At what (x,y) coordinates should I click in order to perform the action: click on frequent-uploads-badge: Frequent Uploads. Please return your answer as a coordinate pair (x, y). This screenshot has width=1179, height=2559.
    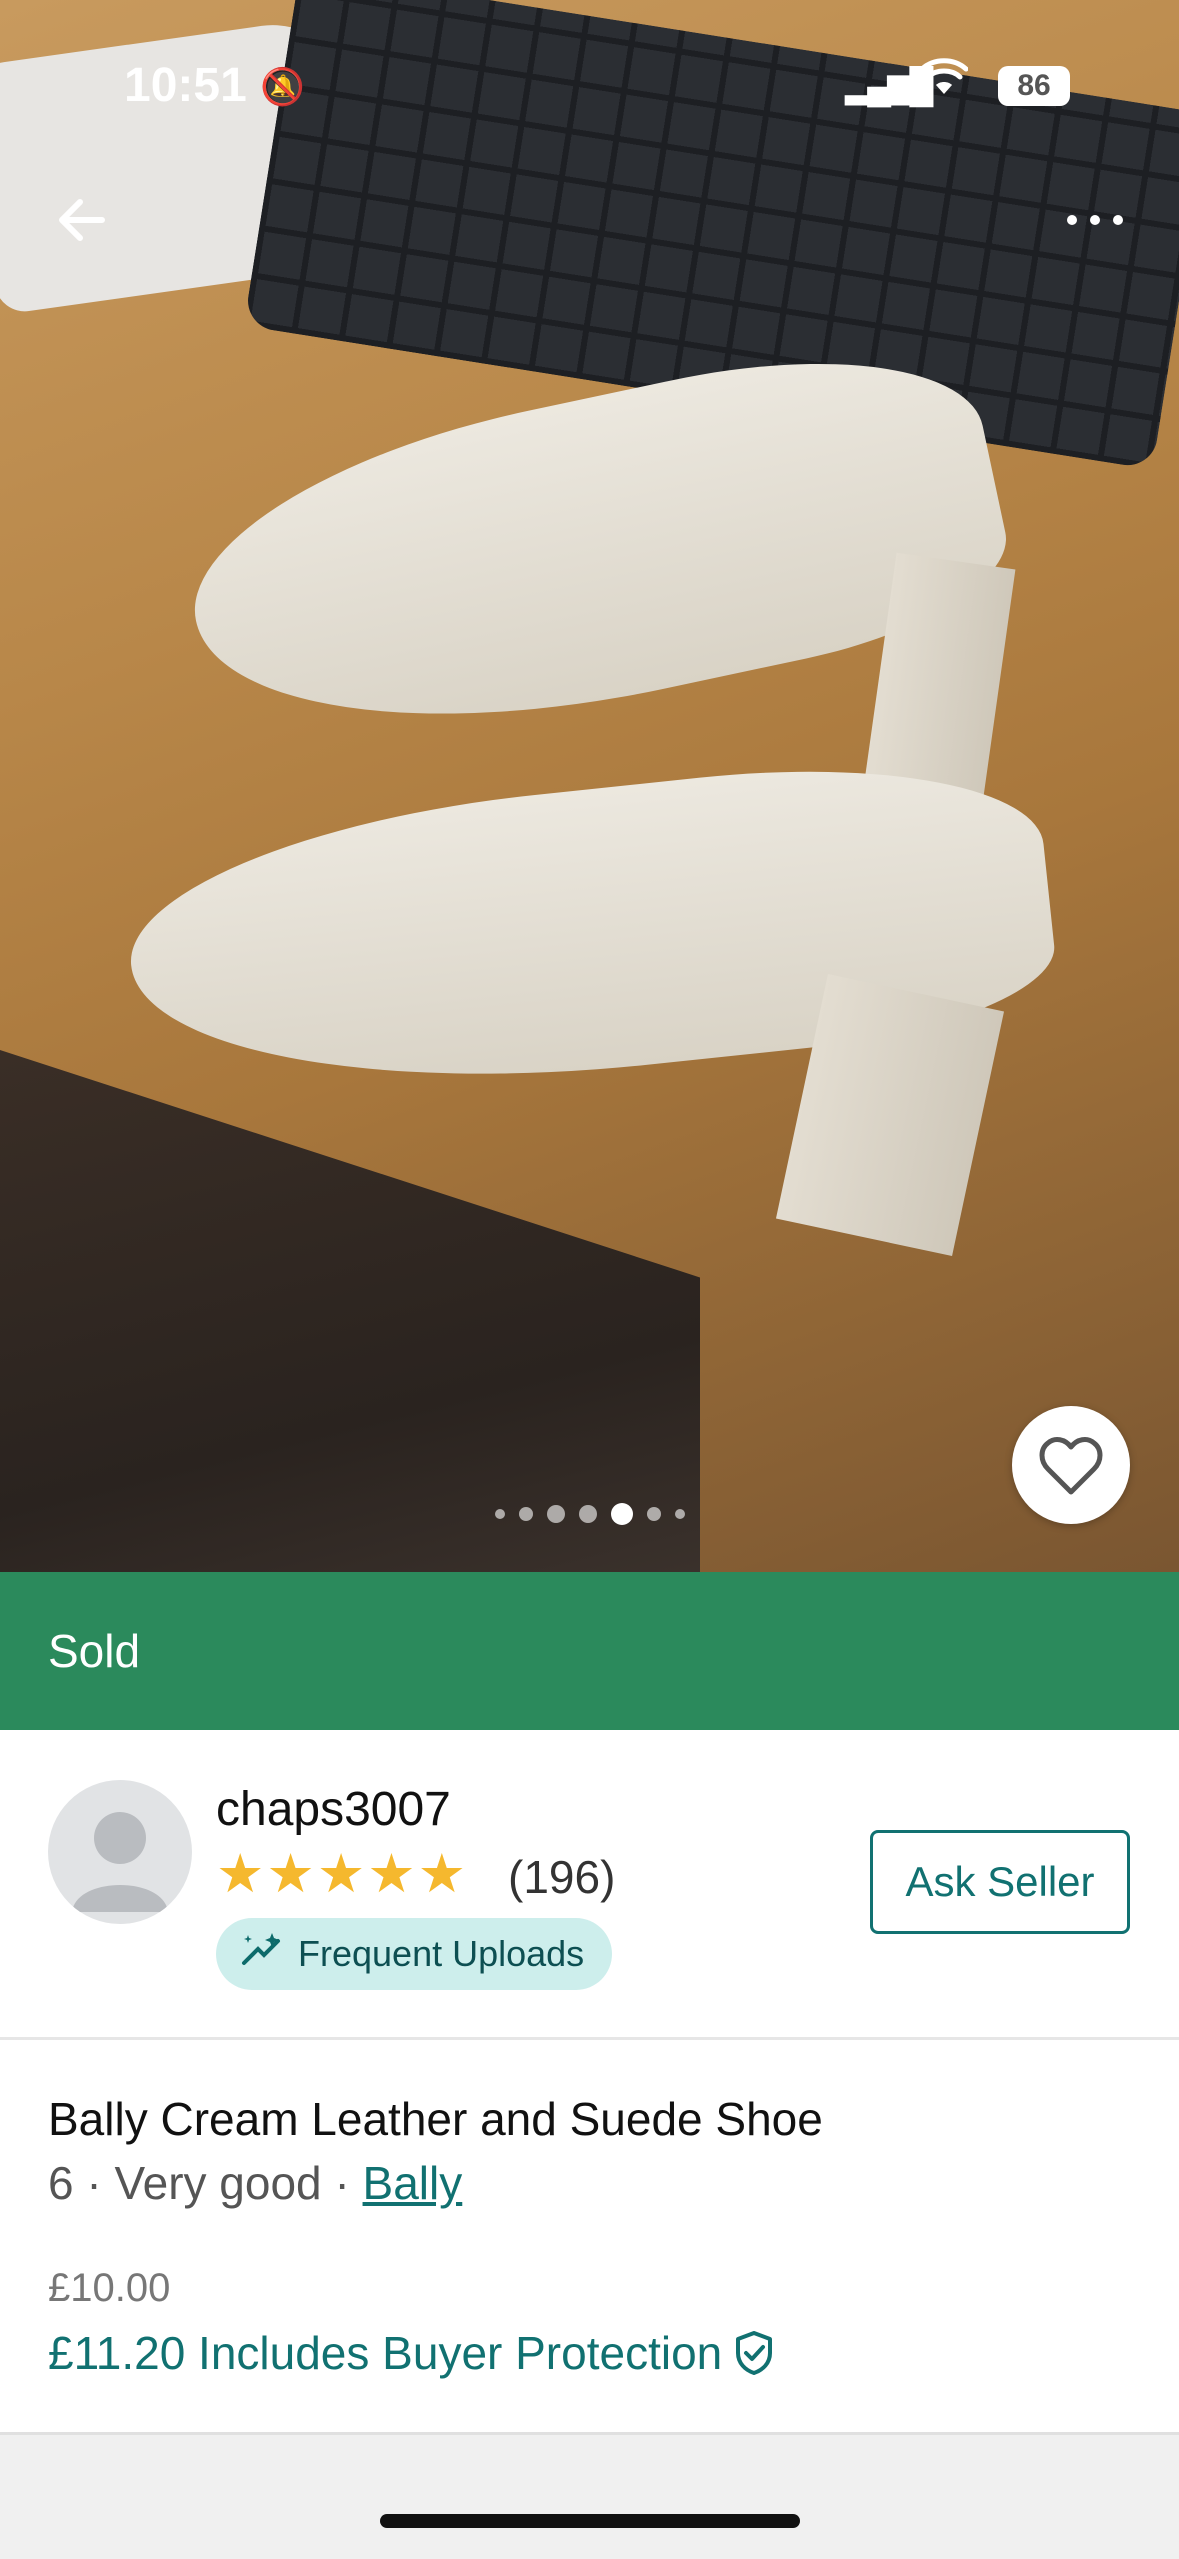
    Looking at the image, I should click on (414, 1954).